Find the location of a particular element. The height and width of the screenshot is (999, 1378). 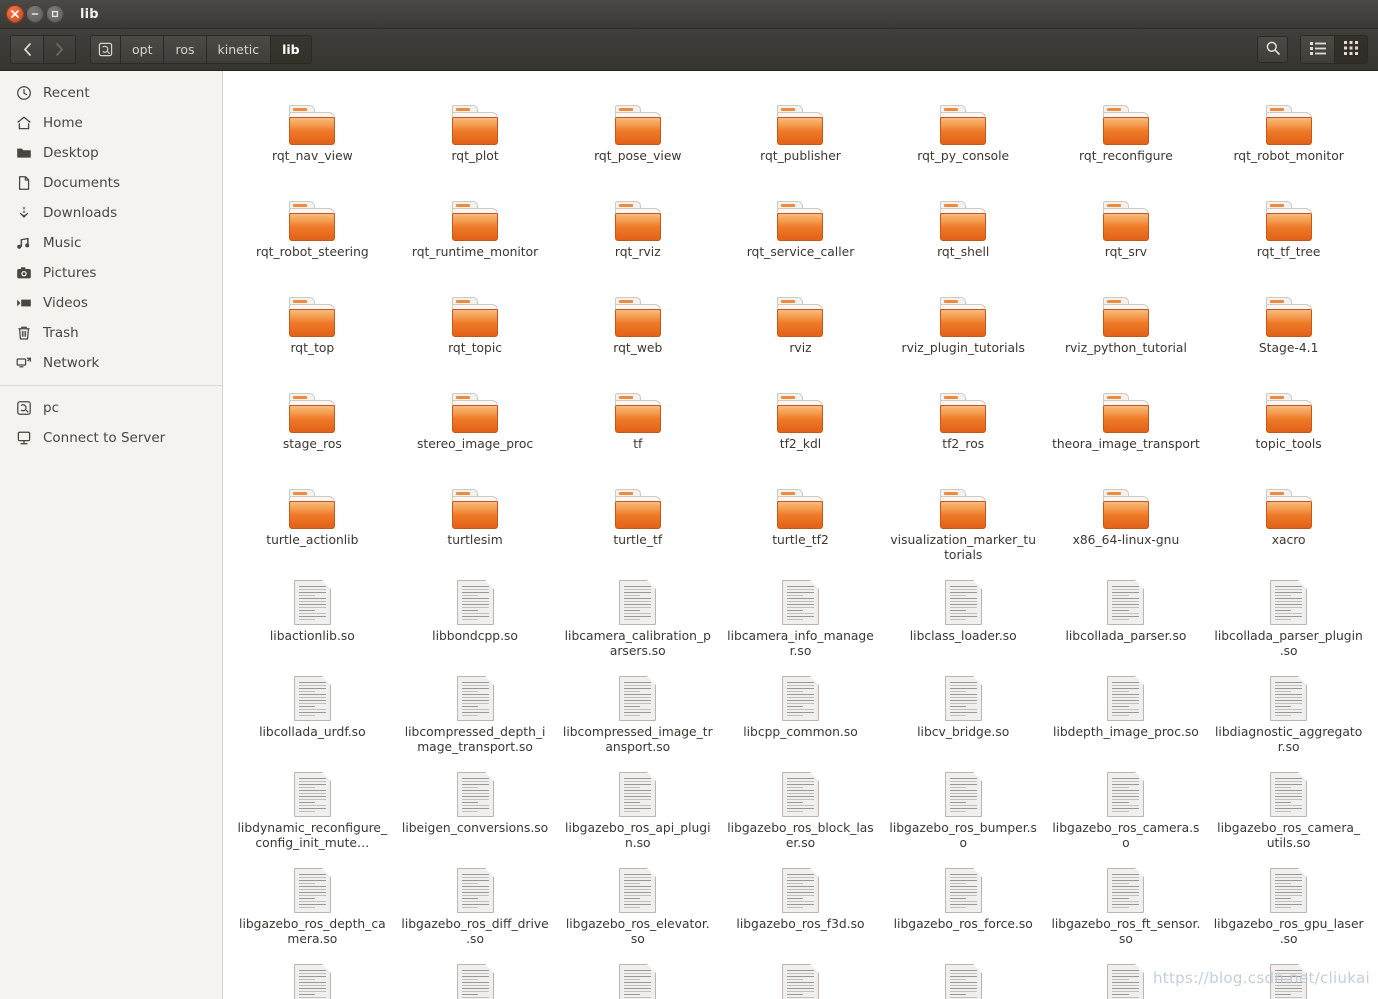

breadcrumb-item-lib: lib is located at coordinates (290, 49).